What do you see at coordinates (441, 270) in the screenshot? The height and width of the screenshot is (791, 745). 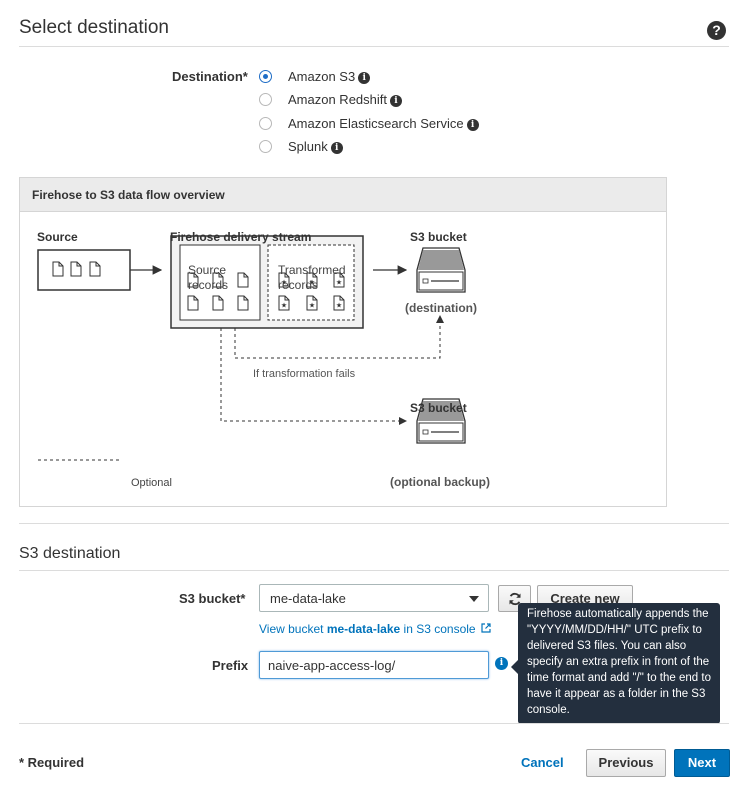 I see `s3-bucket-icon` at bounding box center [441, 270].